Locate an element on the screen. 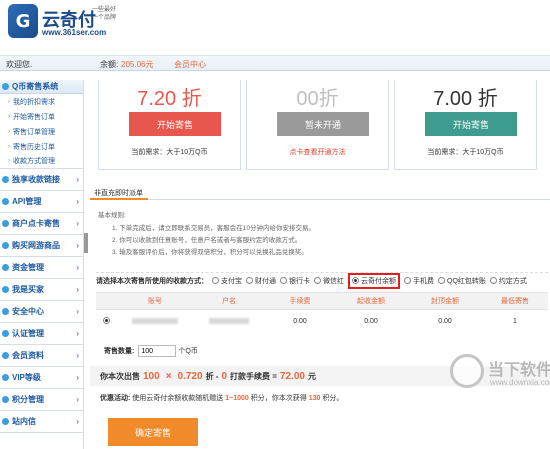  site-slogan: 一些最好 一个品牌 is located at coordinates (104, 14).